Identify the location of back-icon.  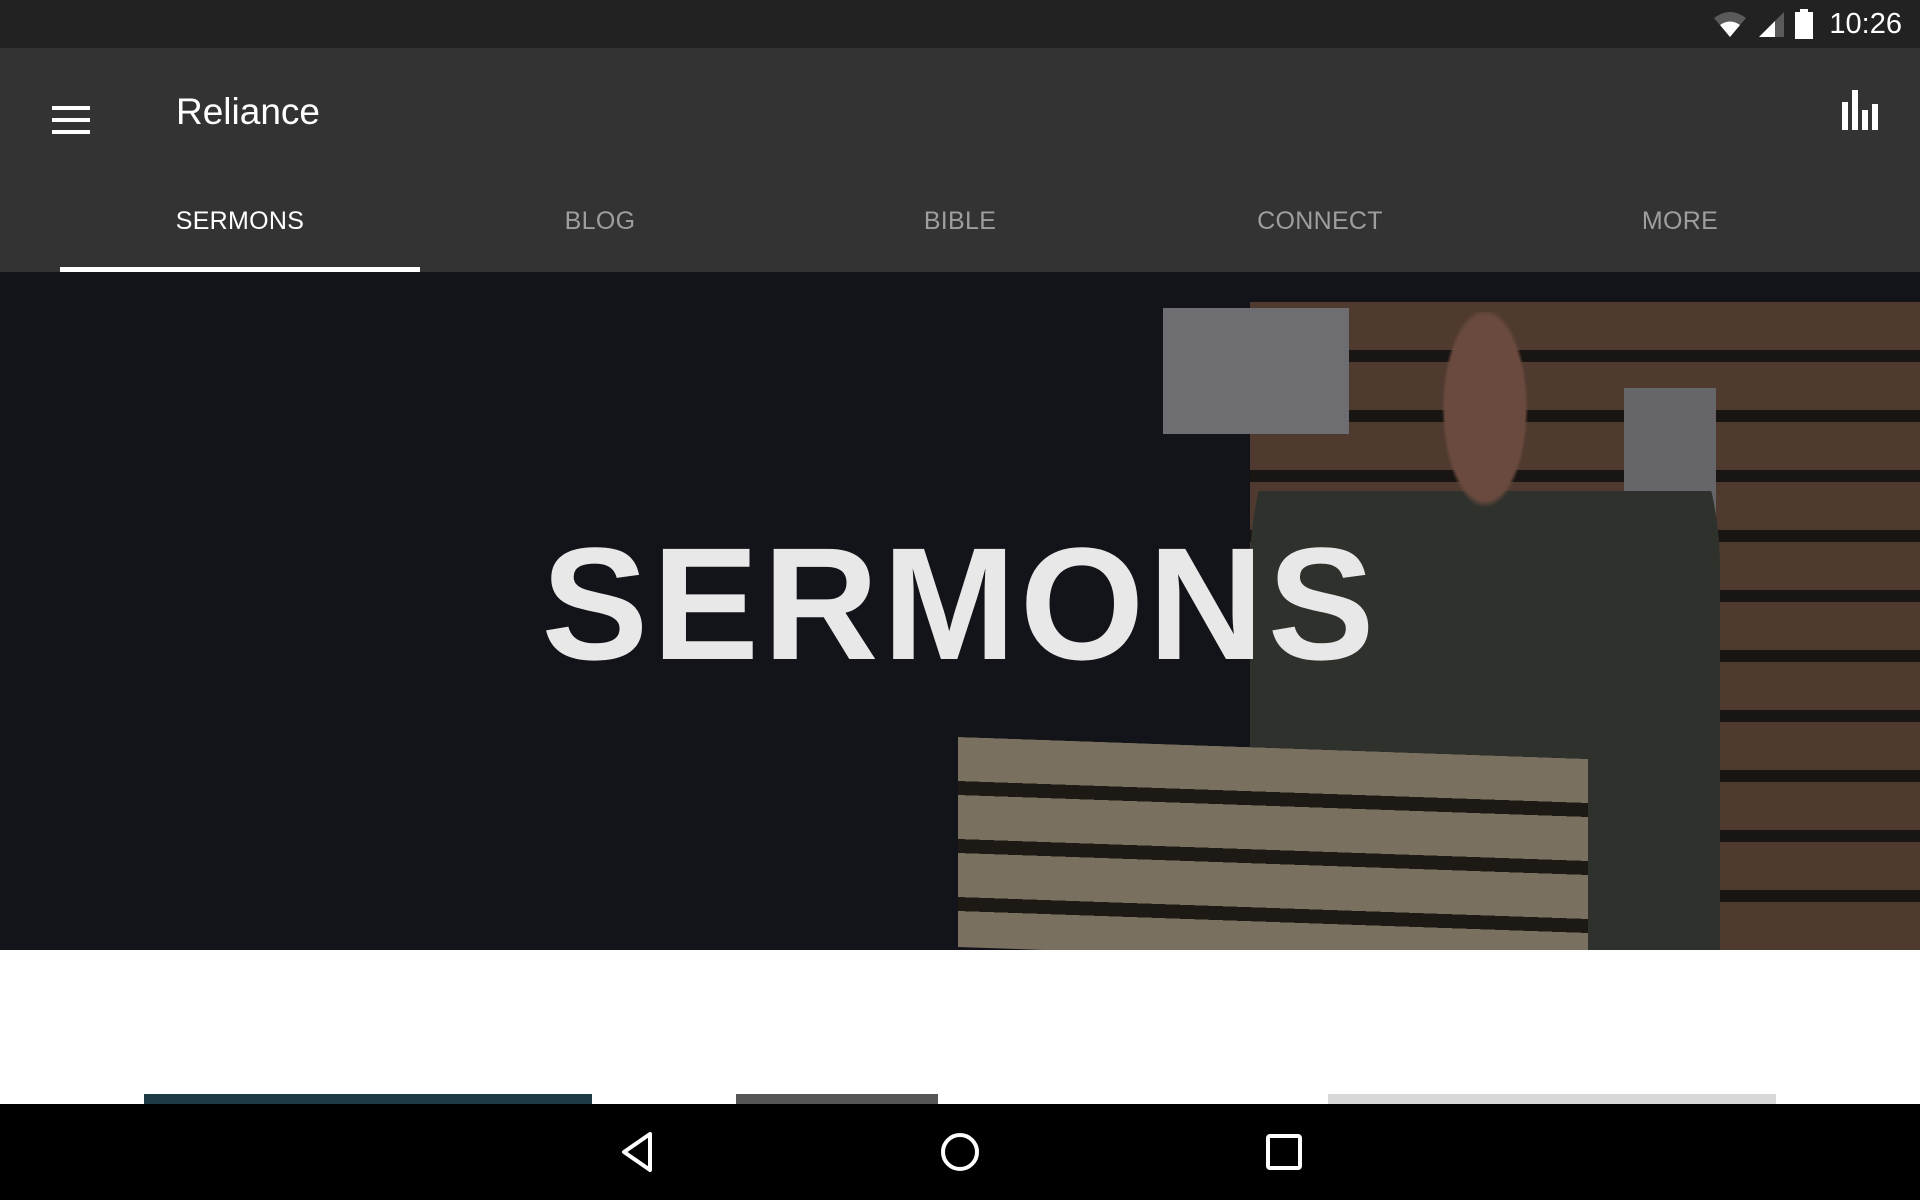
(637, 1152).